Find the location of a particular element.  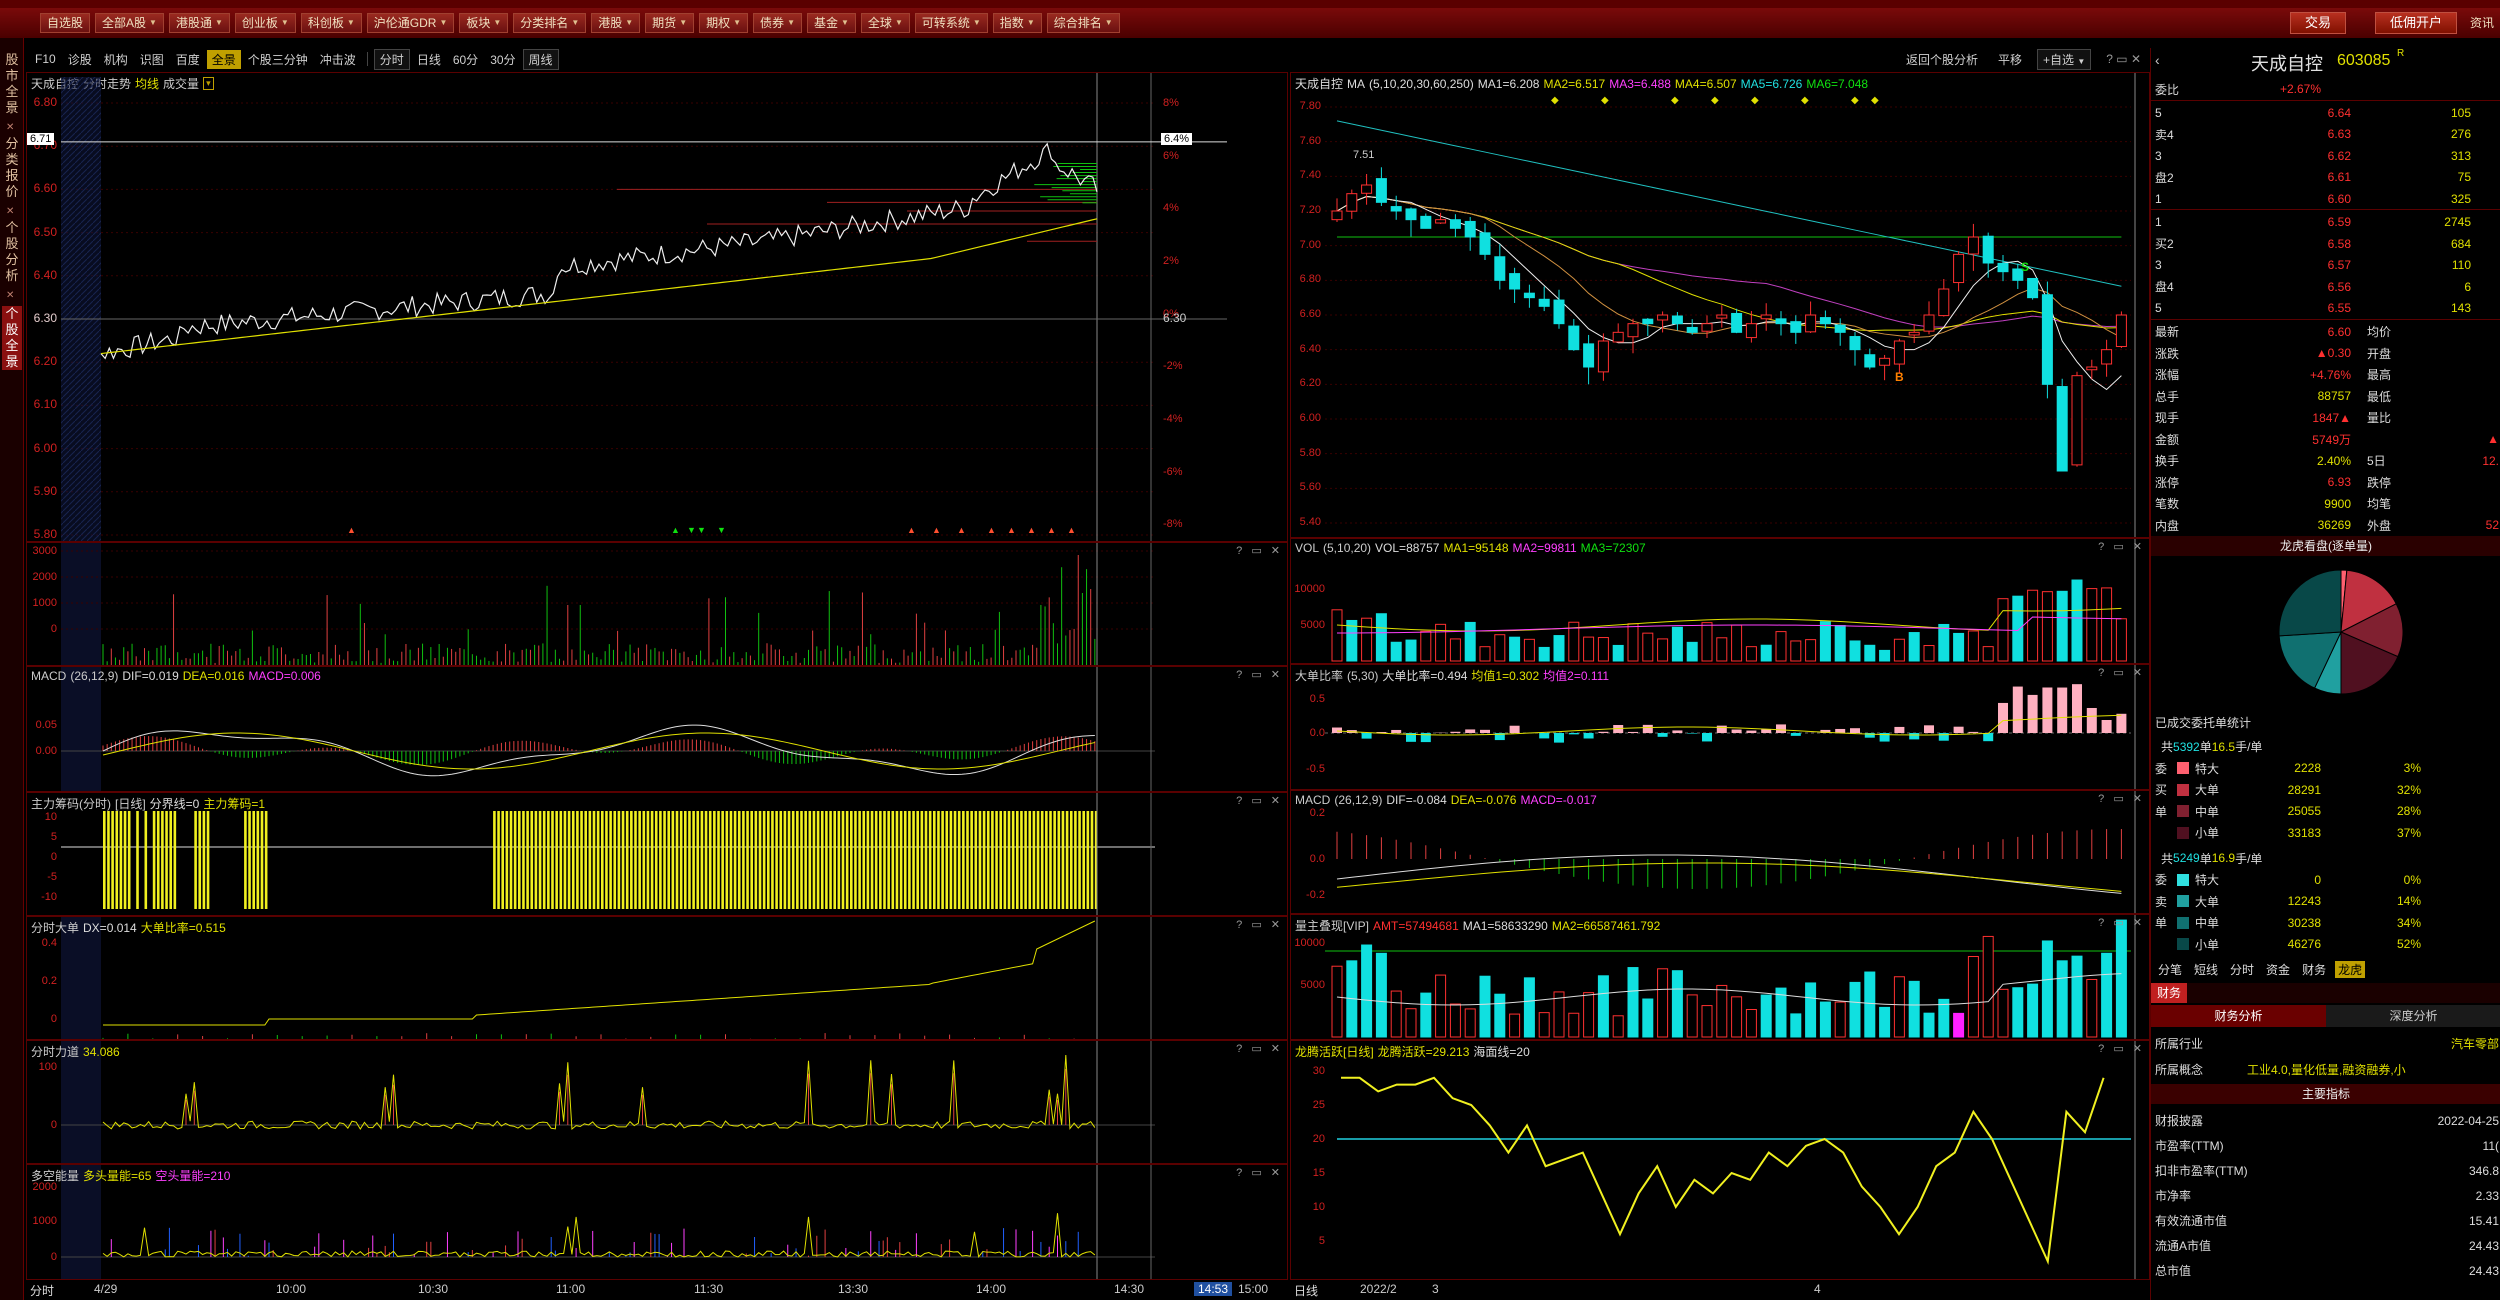

menu-item: 债券 ▼ is located at coordinates (777, 23).